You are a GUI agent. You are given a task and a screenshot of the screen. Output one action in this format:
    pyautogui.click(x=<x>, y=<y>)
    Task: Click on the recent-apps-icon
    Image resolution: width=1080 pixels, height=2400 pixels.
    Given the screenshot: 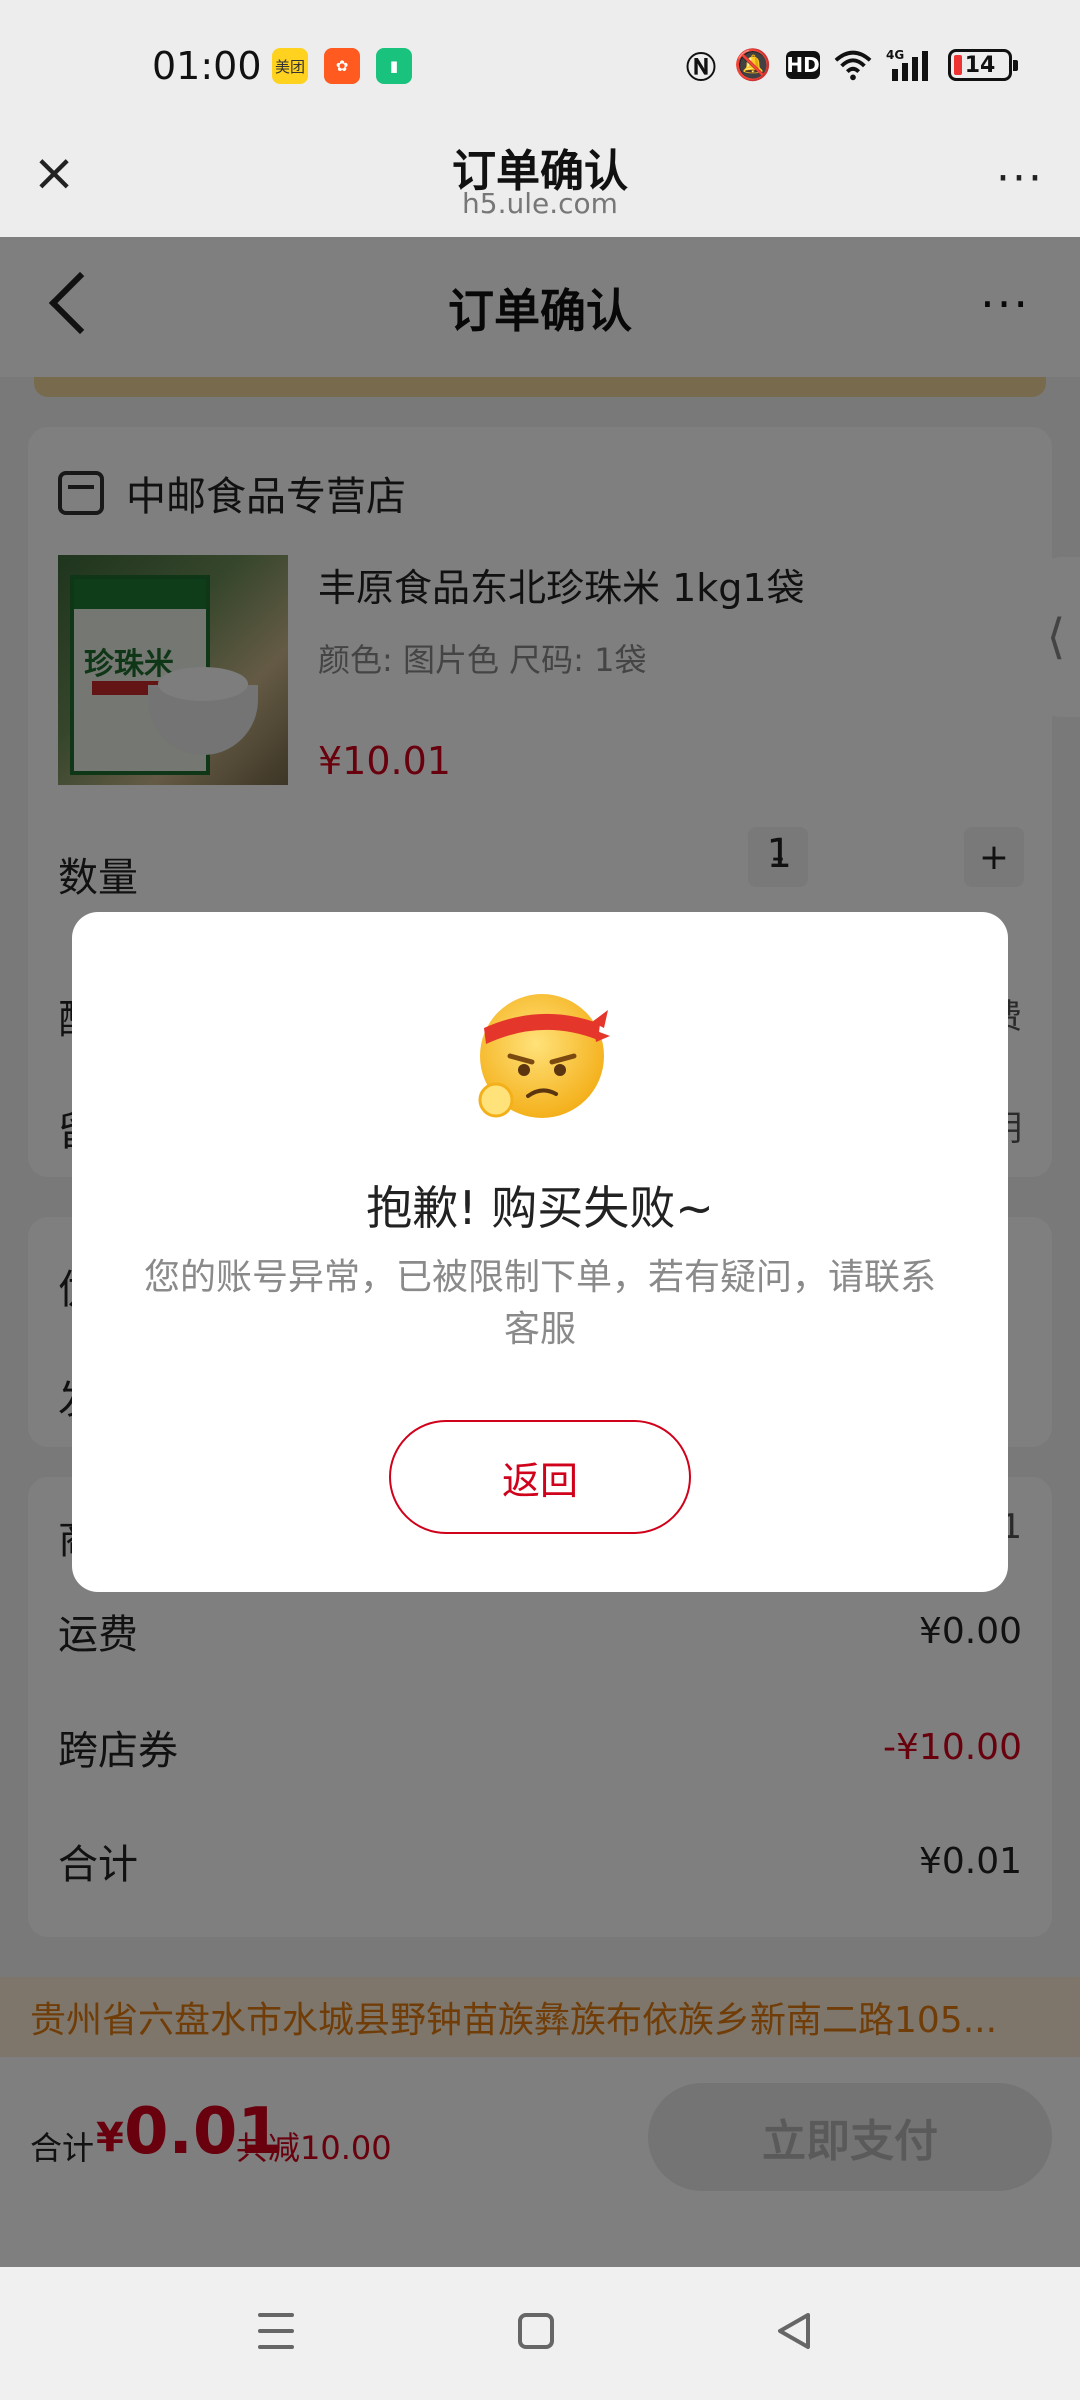 What is the action you would take?
    pyautogui.click(x=276, y=2331)
    